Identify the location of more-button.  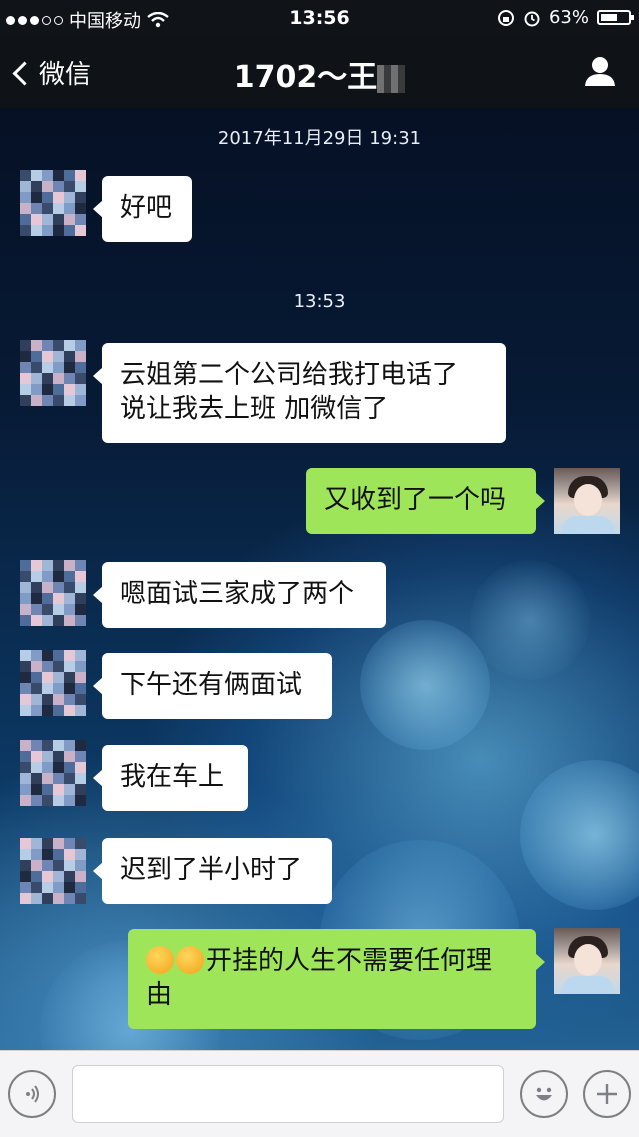
(607, 1094).